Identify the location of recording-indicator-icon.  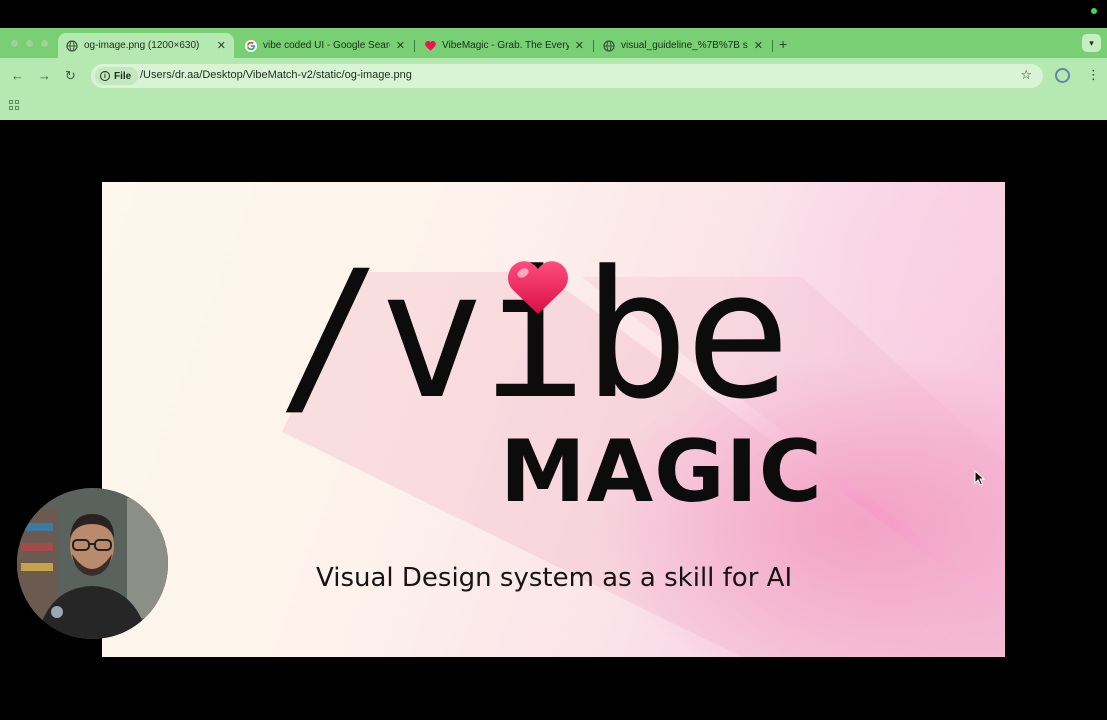
(1094, 11).